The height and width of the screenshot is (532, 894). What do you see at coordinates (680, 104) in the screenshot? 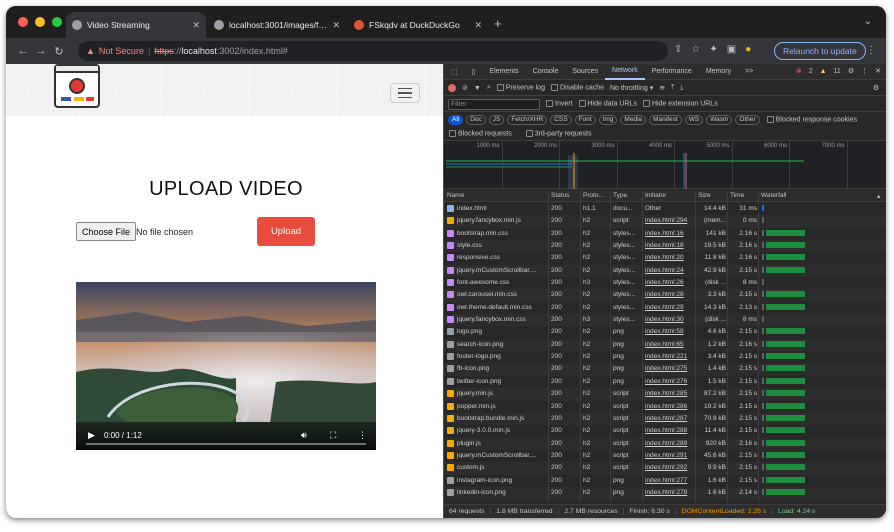
I see `hide-extension-urls-checkbox: Hide extension URLs` at bounding box center [680, 104].